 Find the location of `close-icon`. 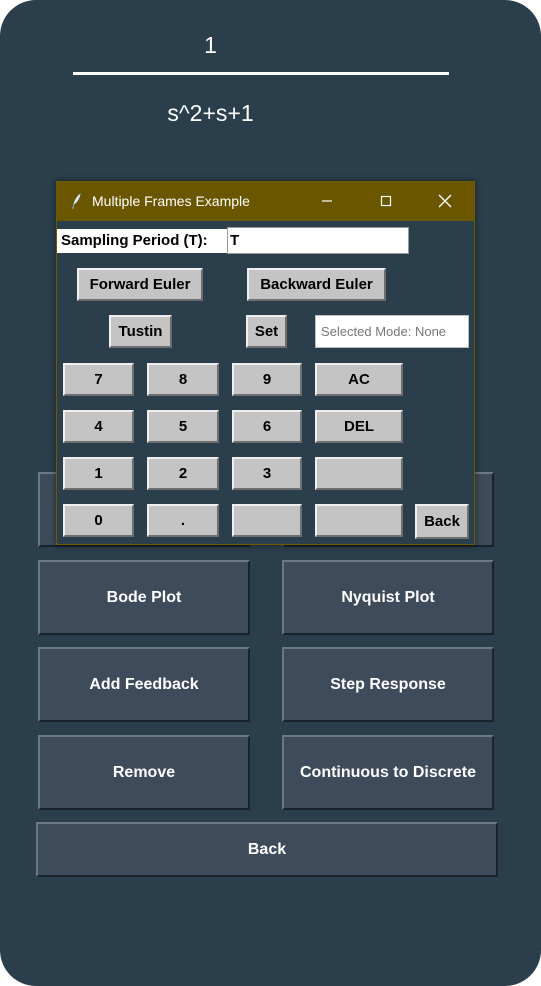

close-icon is located at coordinates (445, 201).